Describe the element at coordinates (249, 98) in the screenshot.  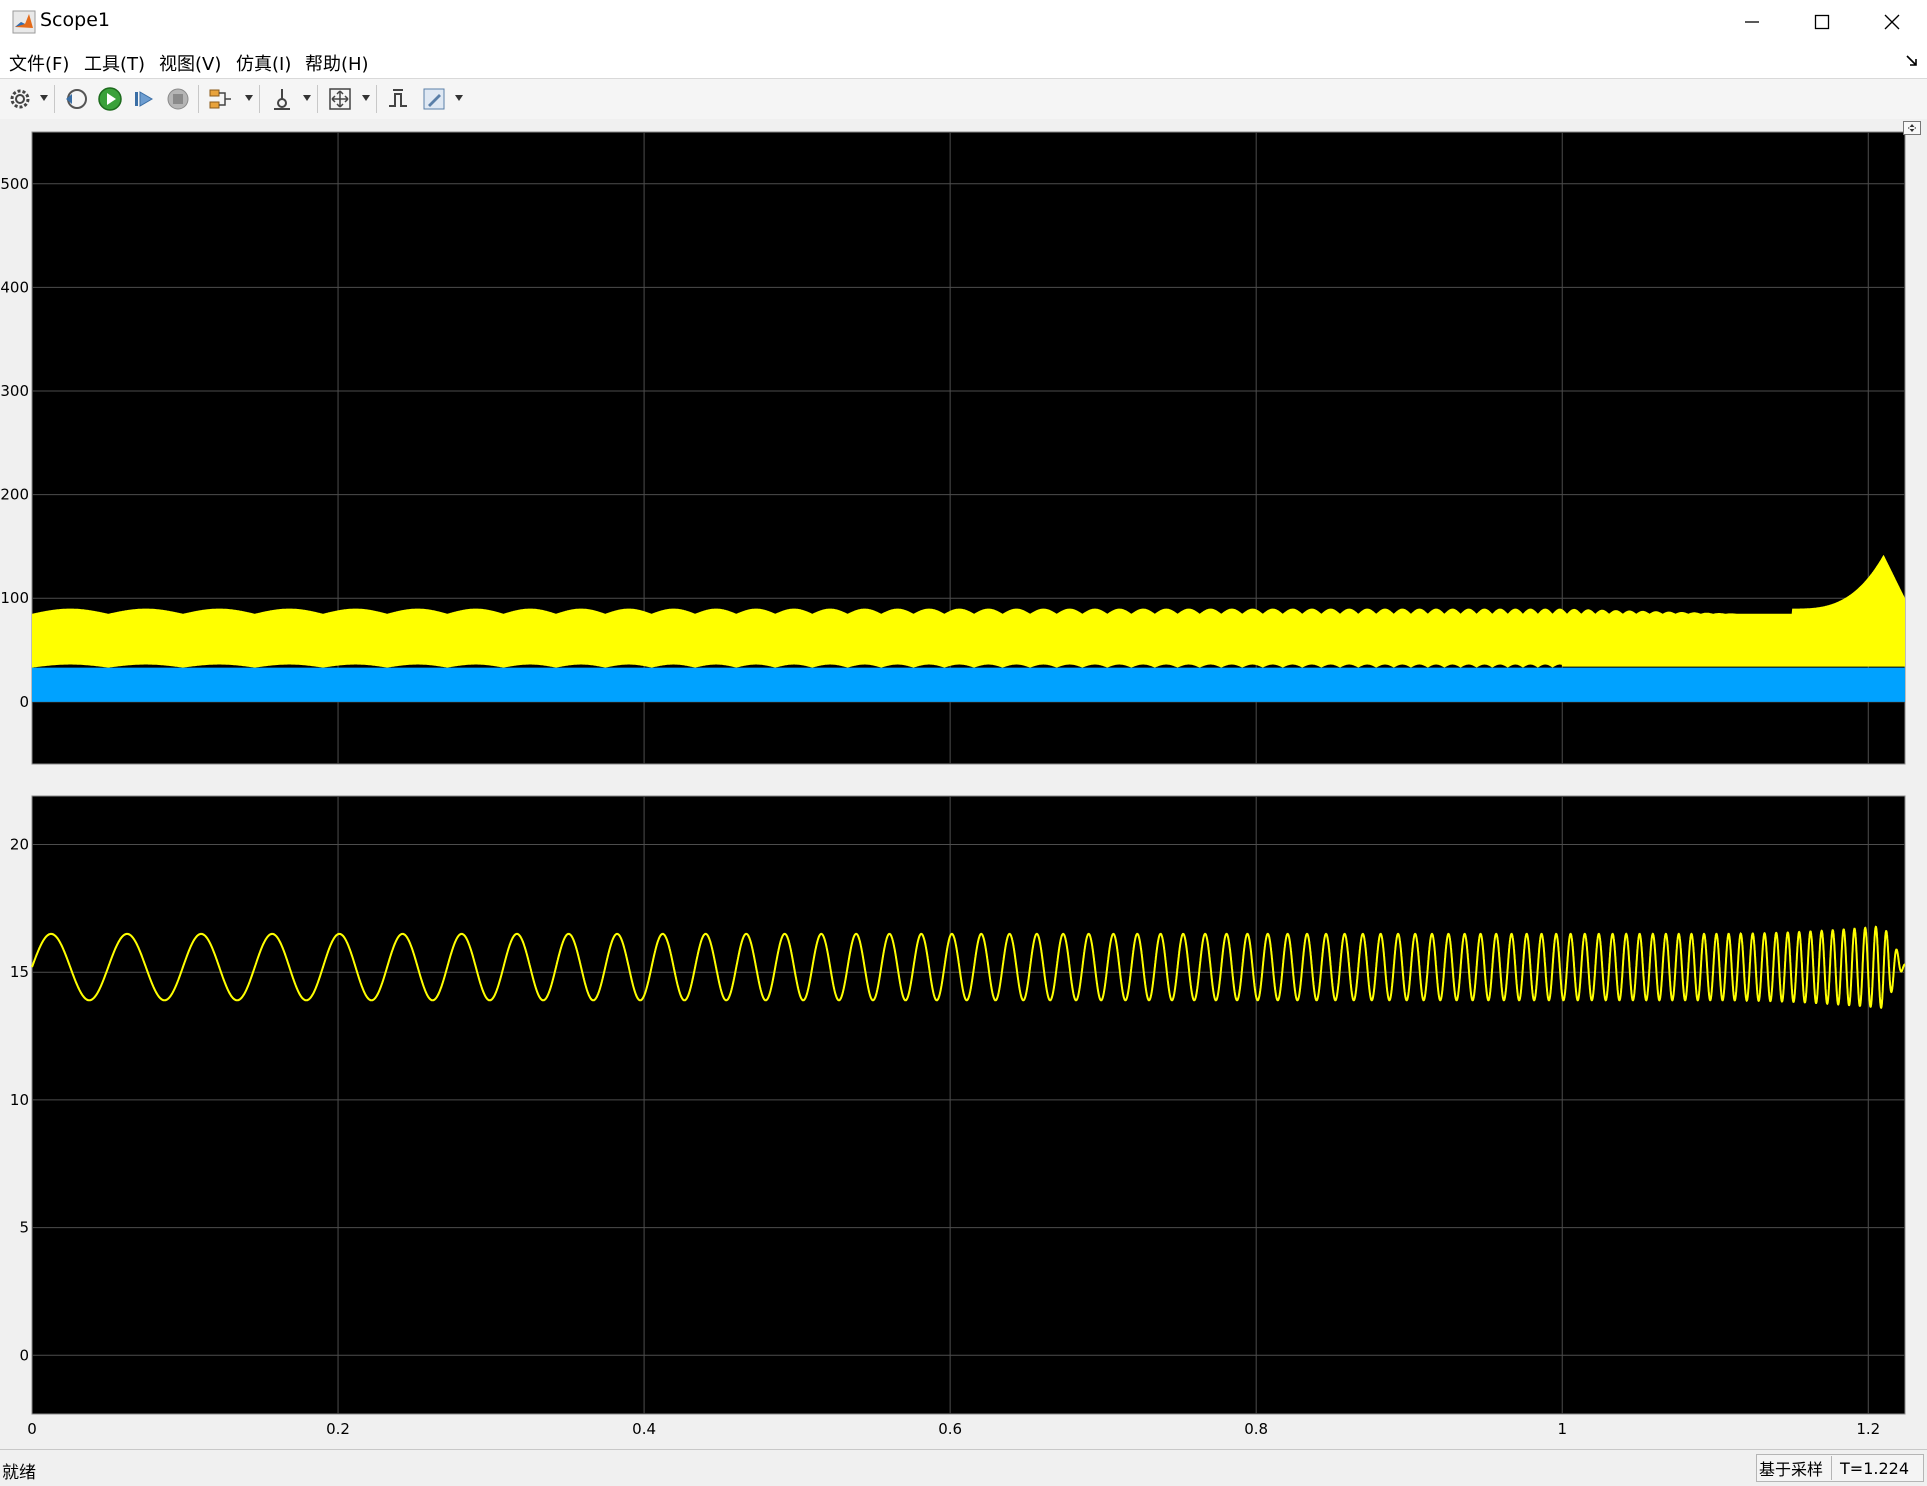
I see `signal-selector-dropdown-icon` at that location.